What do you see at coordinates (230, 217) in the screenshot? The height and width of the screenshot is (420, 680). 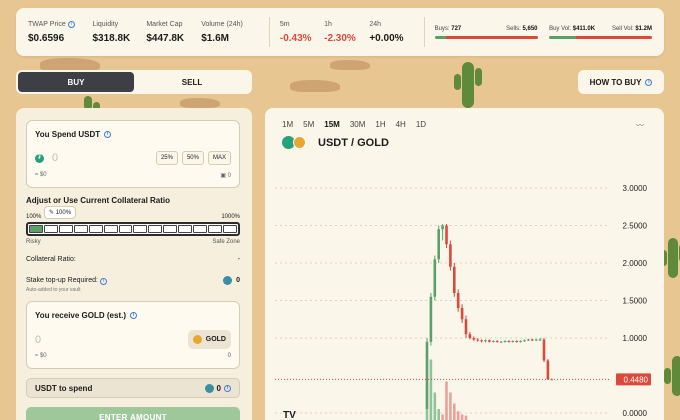 I see `ratio-max-label: 1000%` at bounding box center [230, 217].